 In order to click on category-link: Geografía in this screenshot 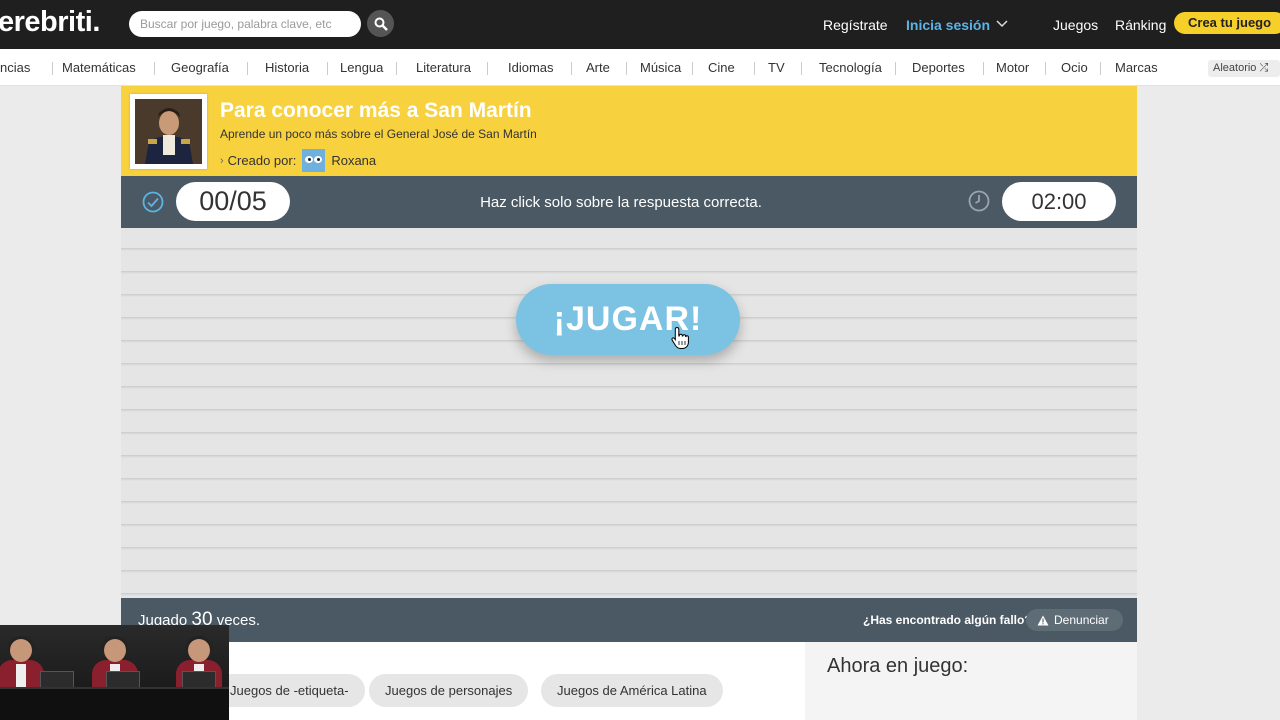, I will do `click(200, 67)`.